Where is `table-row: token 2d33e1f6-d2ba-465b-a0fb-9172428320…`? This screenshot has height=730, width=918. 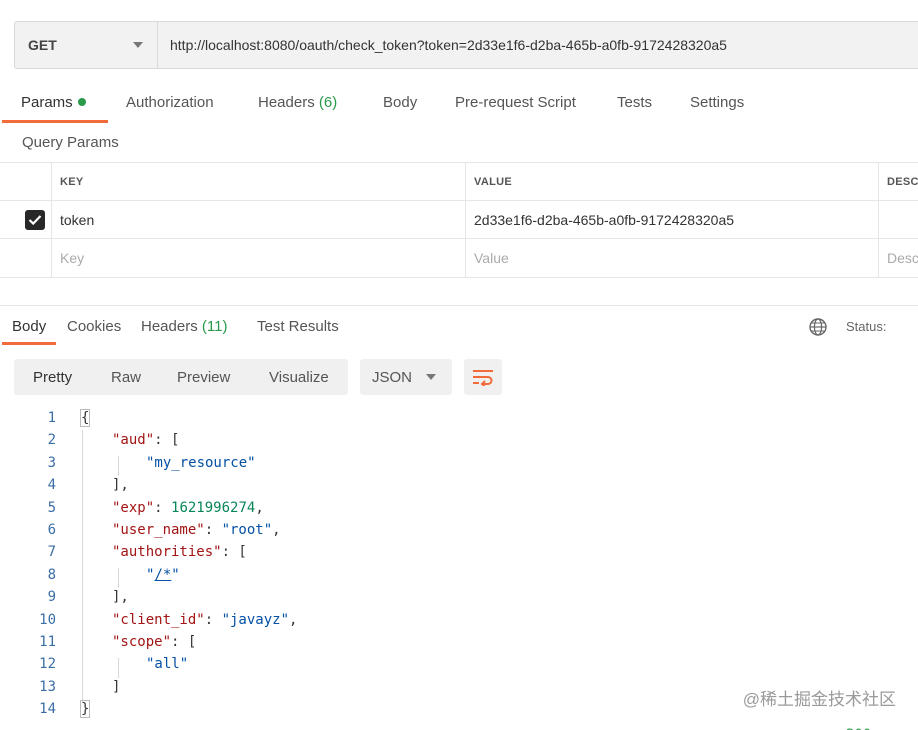 table-row: token 2d33e1f6-d2ba-465b-a0fb-9172428320… is located at coordinates (459, 219).